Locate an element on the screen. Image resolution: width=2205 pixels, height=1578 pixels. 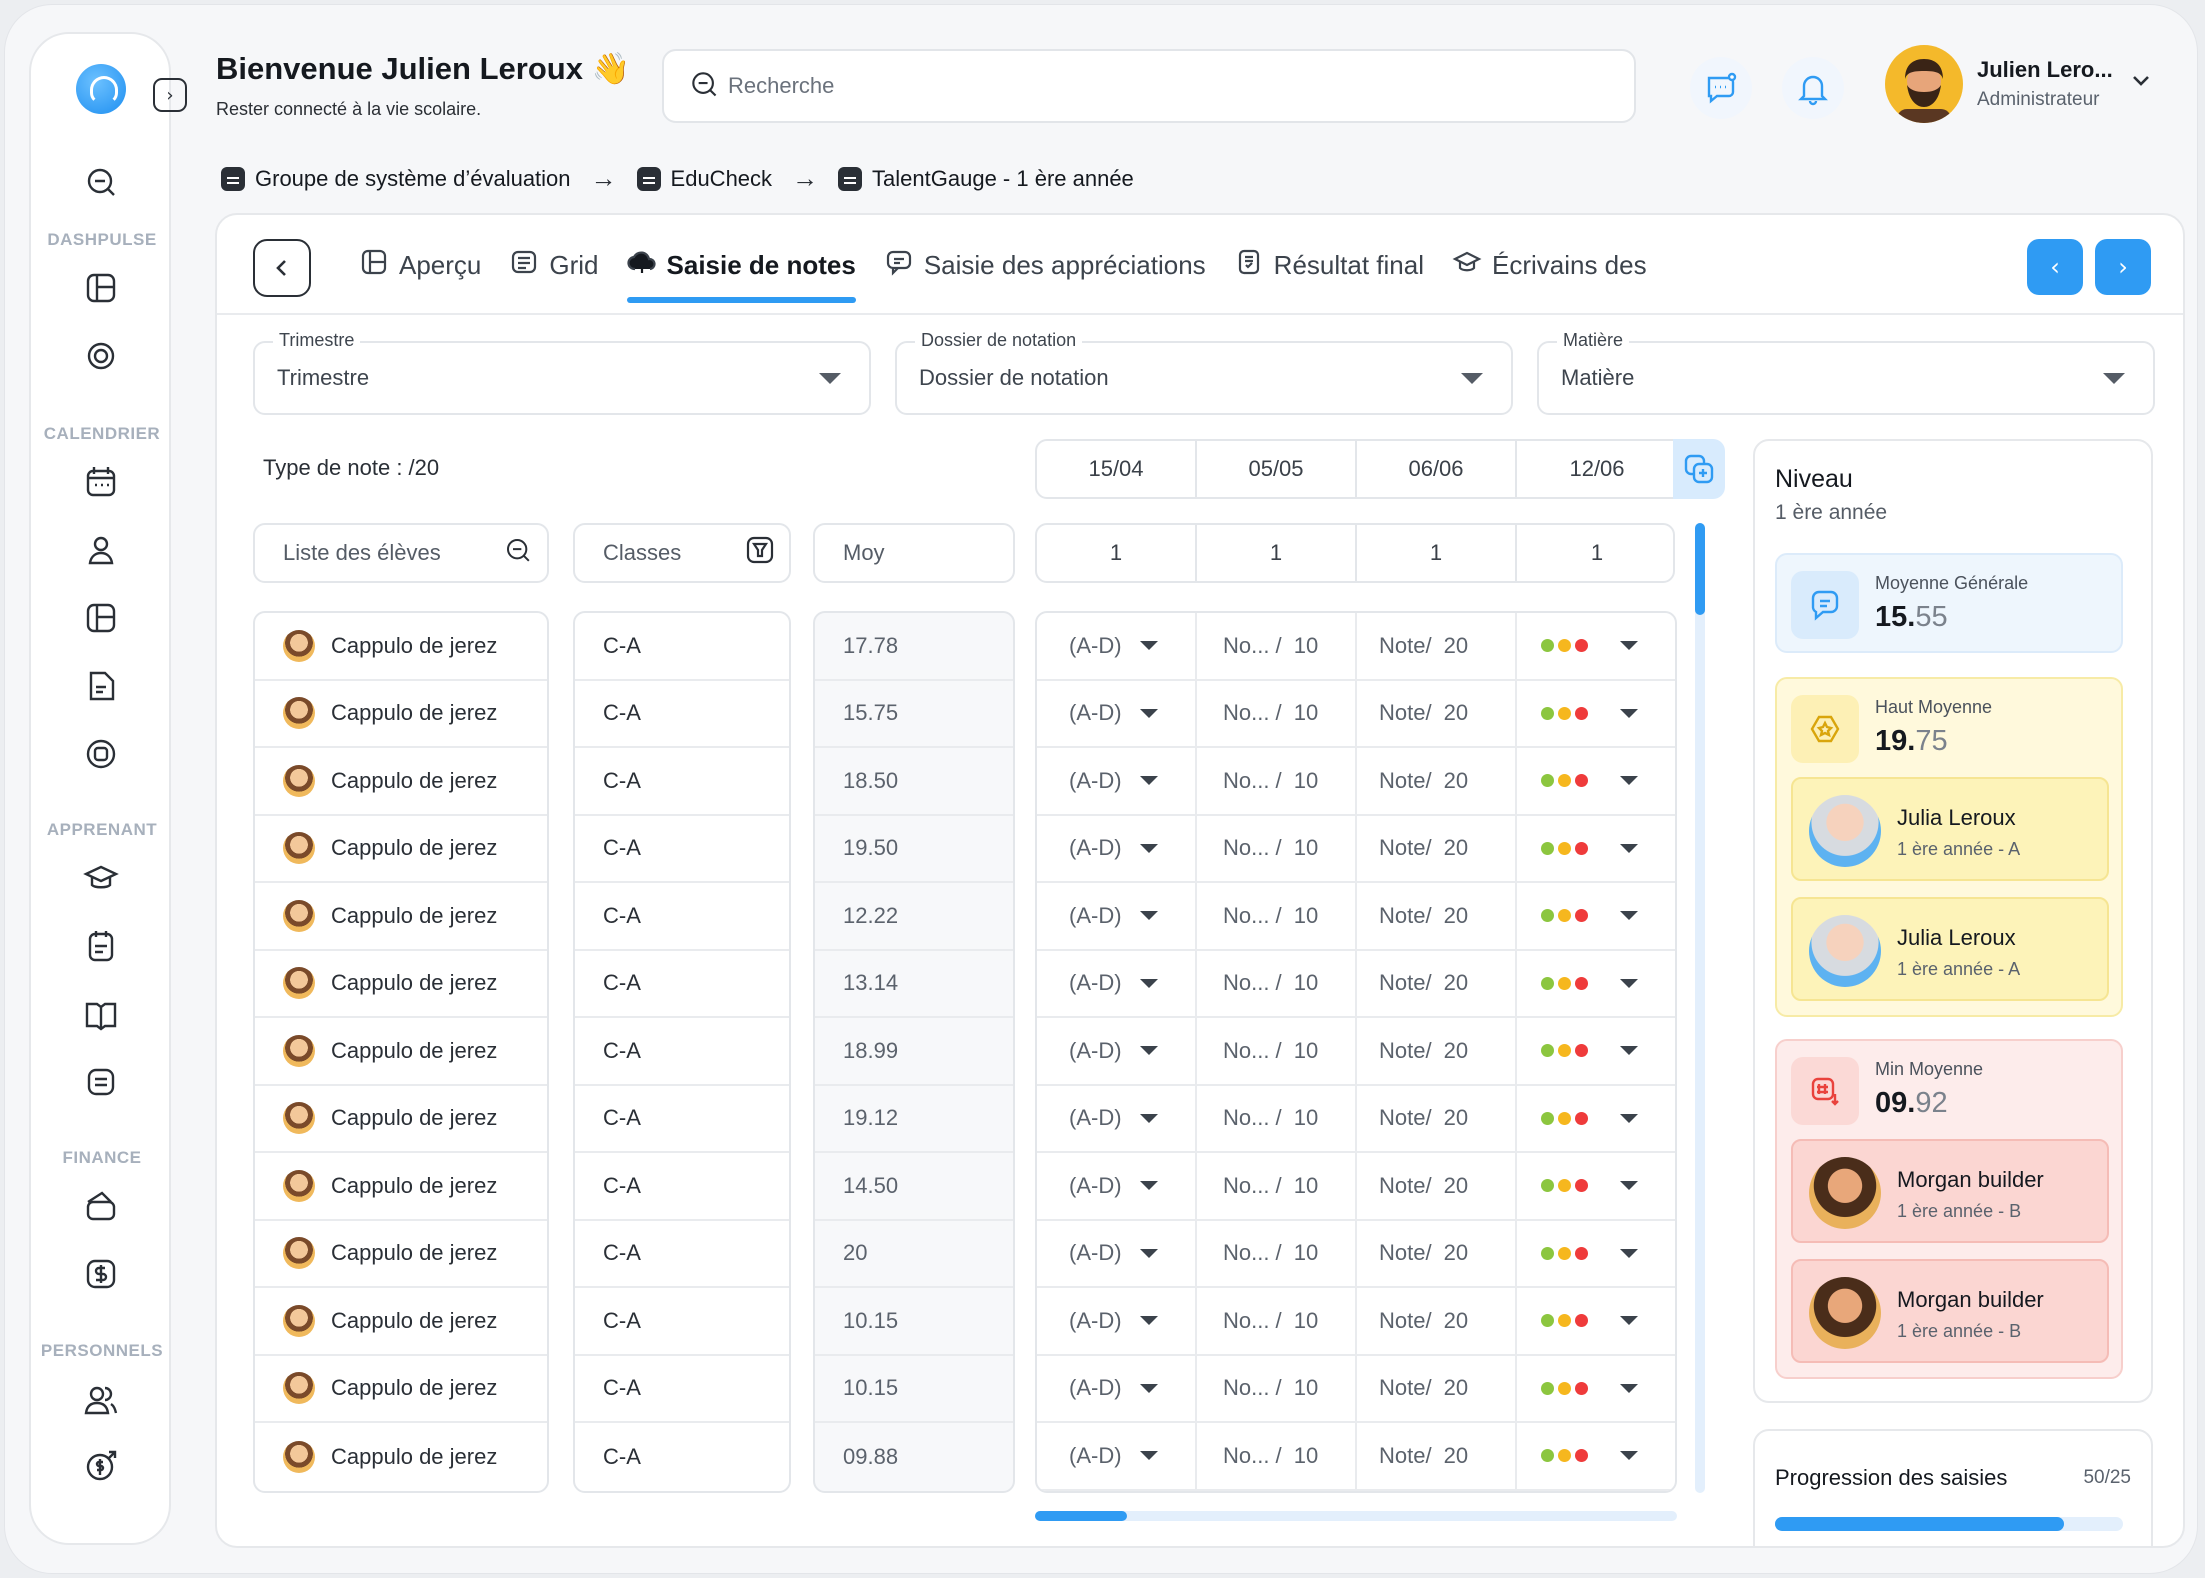
tab--crivains-des-notes: Écrivains des Notes is located at coordinates (1546, 265).